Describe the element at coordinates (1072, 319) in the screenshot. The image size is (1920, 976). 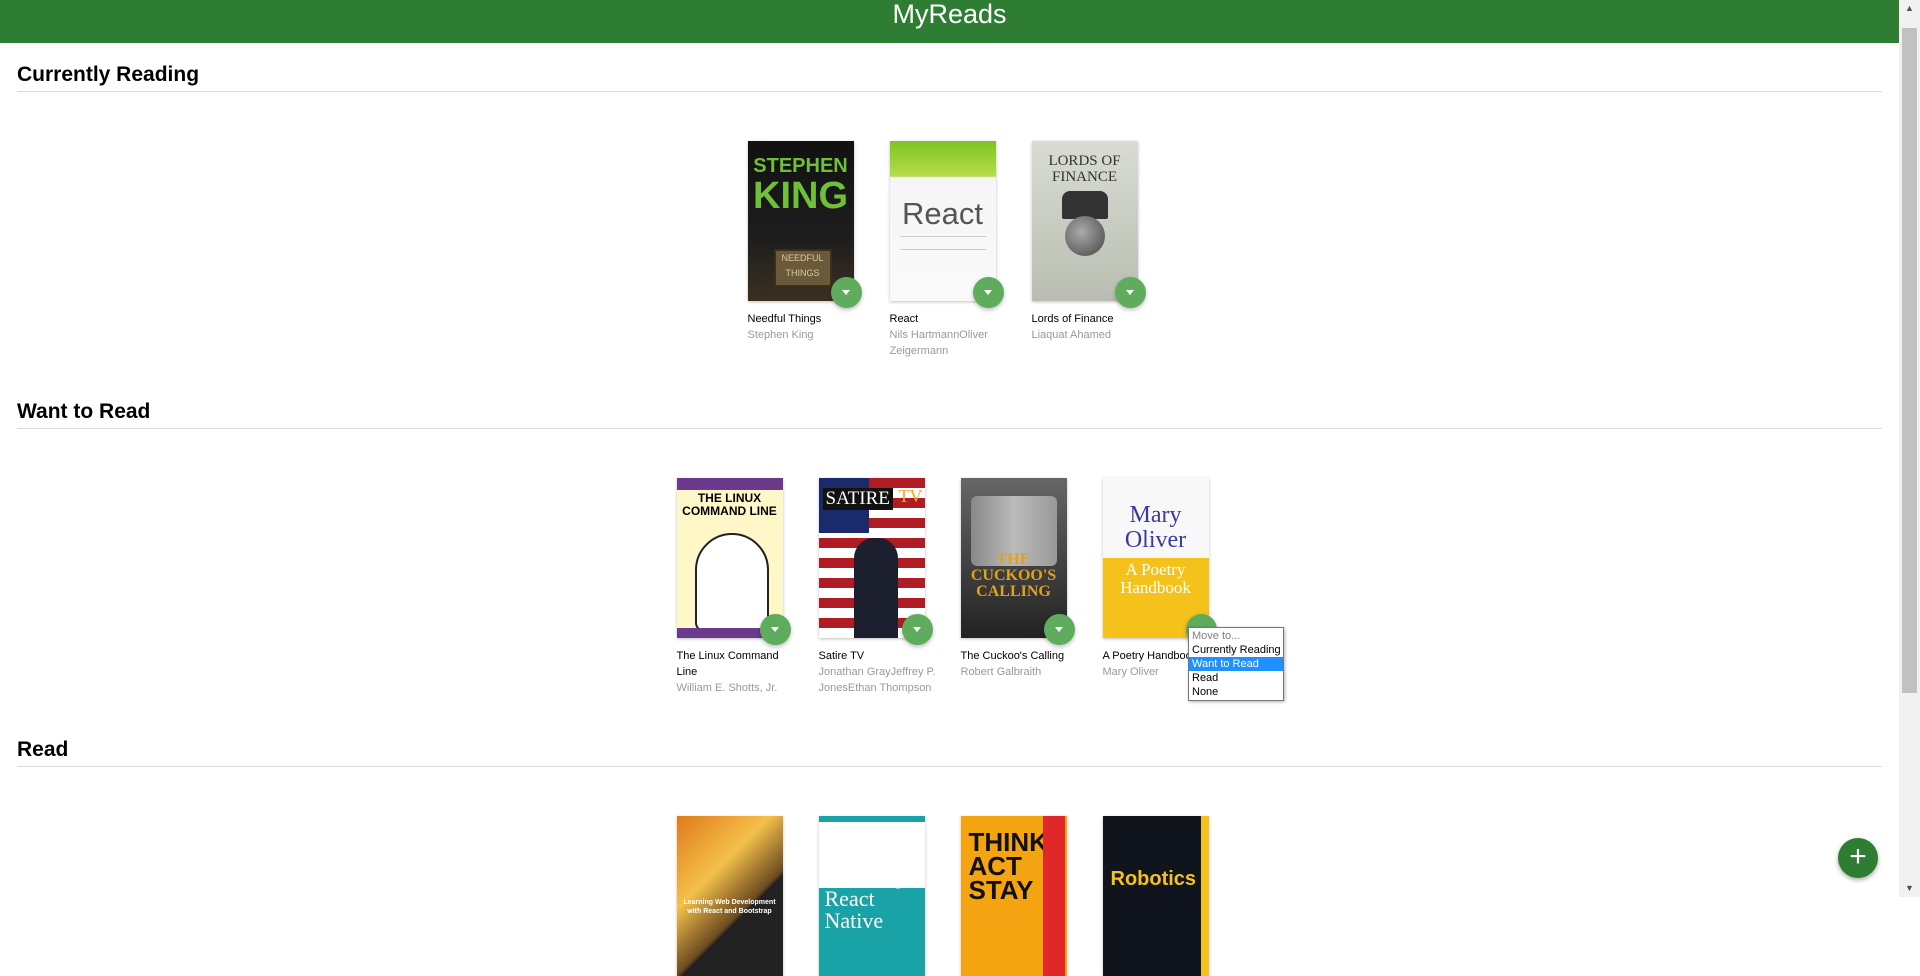
I see `book-title: Lords of Finance` at that location.